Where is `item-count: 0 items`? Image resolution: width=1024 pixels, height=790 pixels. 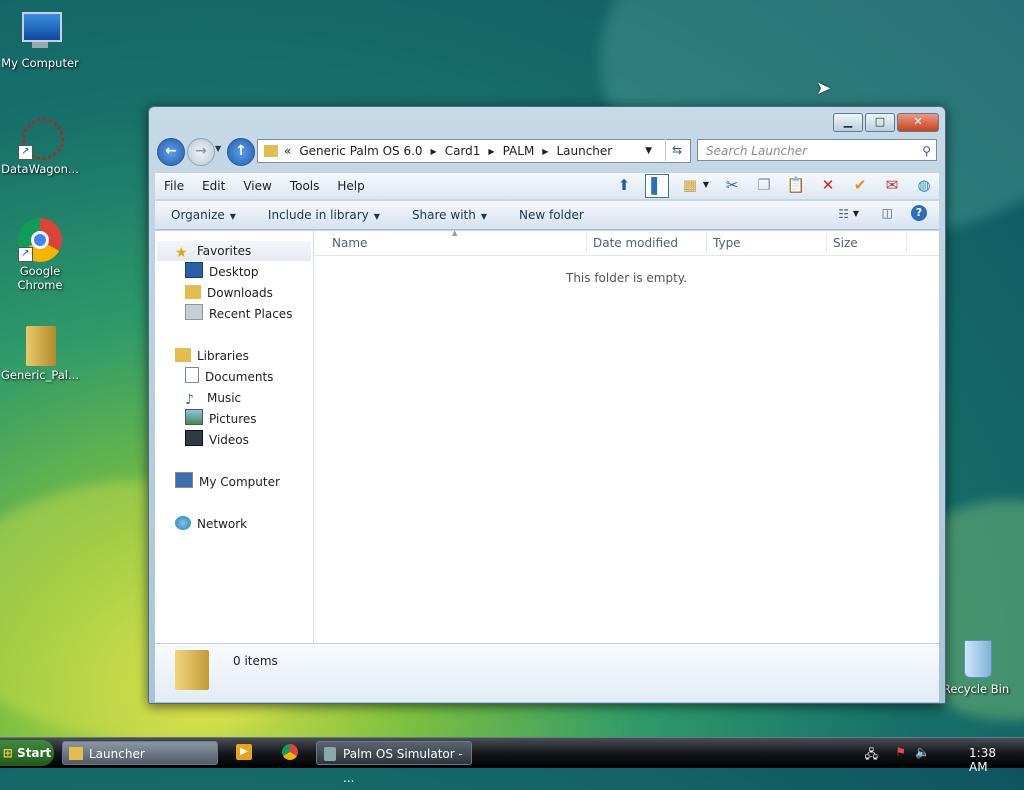
item-count: 0 items is located at coordinates (255, 661).